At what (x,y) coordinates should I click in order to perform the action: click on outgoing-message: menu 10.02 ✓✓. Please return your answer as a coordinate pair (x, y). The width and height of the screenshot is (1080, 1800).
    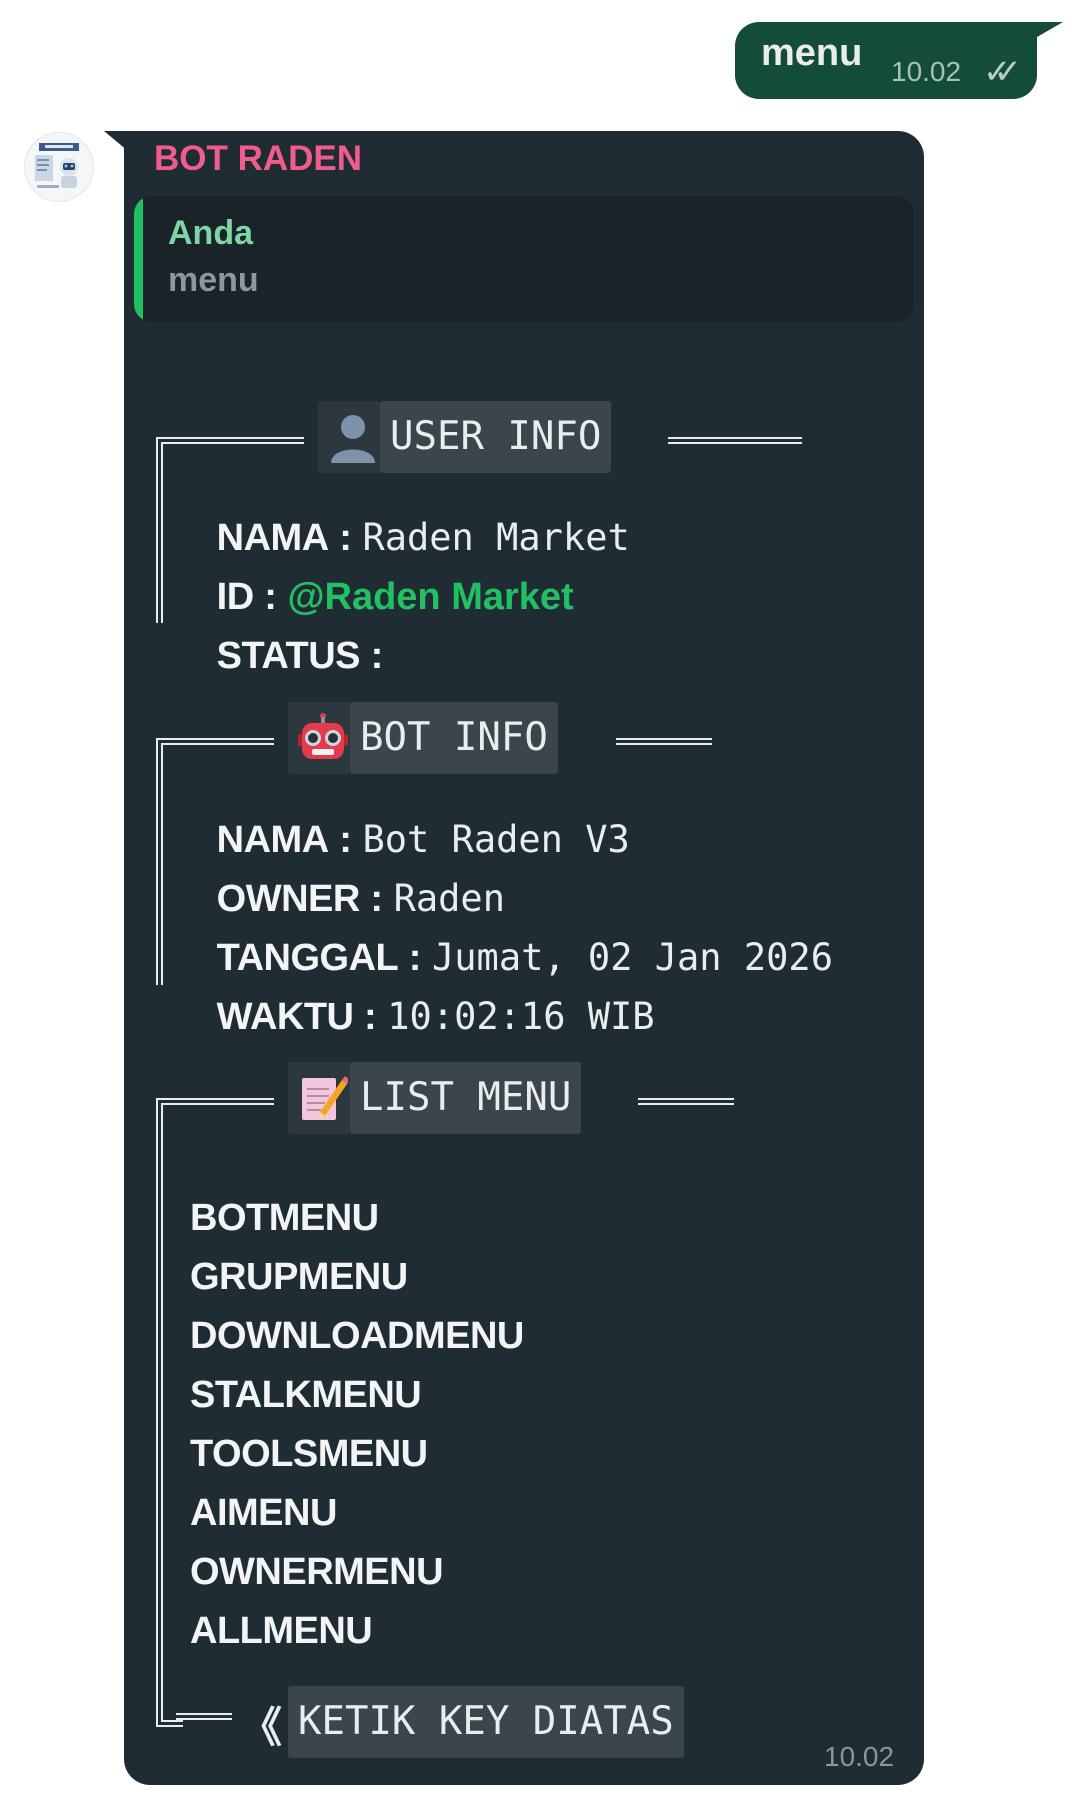
    Looking at the image, I should click on (886, 60).